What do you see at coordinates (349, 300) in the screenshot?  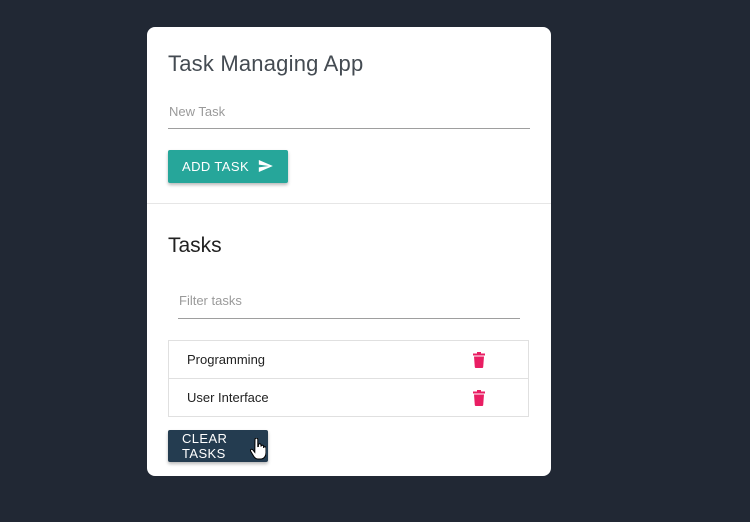 I see `filter-tasks-input` at bounding box center [349, 300].